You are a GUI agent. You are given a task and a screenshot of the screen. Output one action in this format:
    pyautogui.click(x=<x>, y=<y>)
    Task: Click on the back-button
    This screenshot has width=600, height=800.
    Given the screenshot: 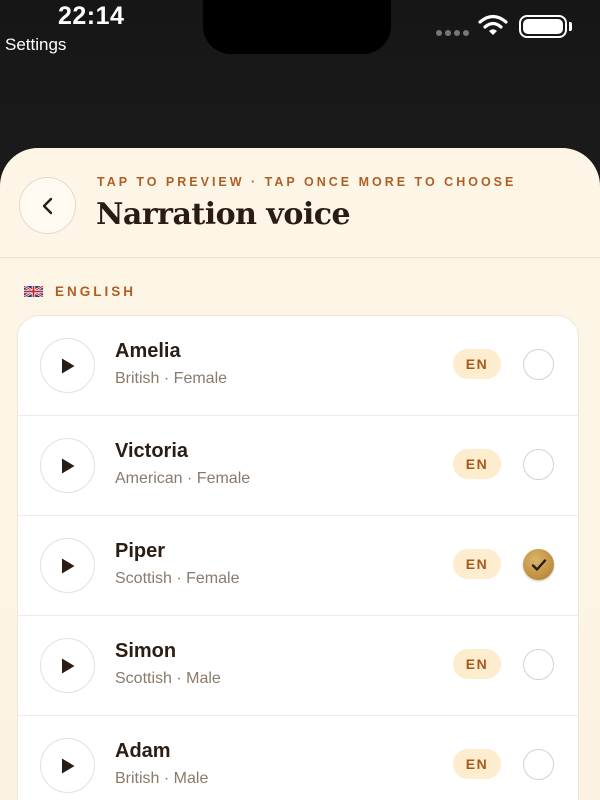 What is the action you would take?
    pyautogui.click(x=47, y=205)
    